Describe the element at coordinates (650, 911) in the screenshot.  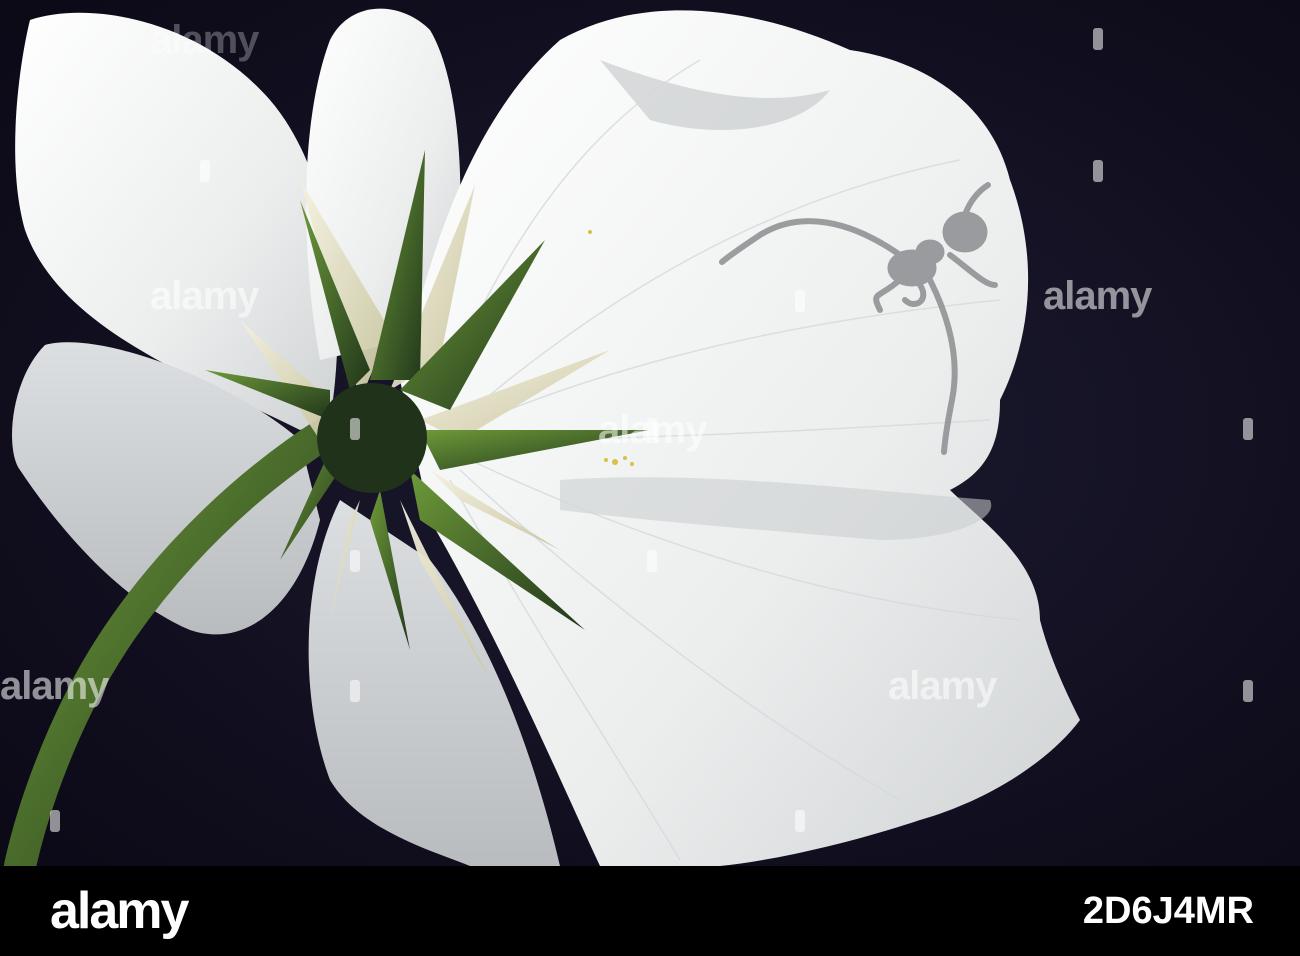
I see `stock-footer-bar: alamy 2D6J4MR` at that location.